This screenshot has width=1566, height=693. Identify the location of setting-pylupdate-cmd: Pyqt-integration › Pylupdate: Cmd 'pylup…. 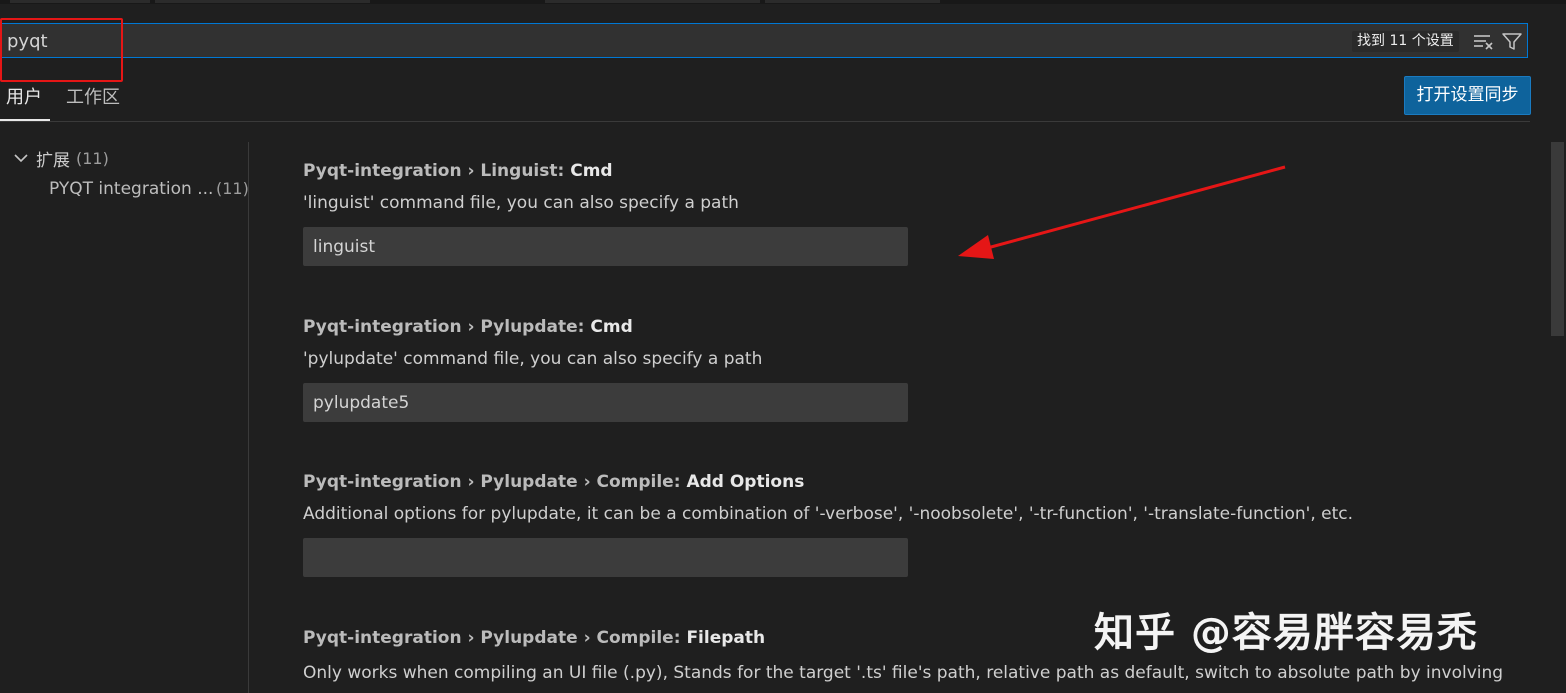
(605, 369).